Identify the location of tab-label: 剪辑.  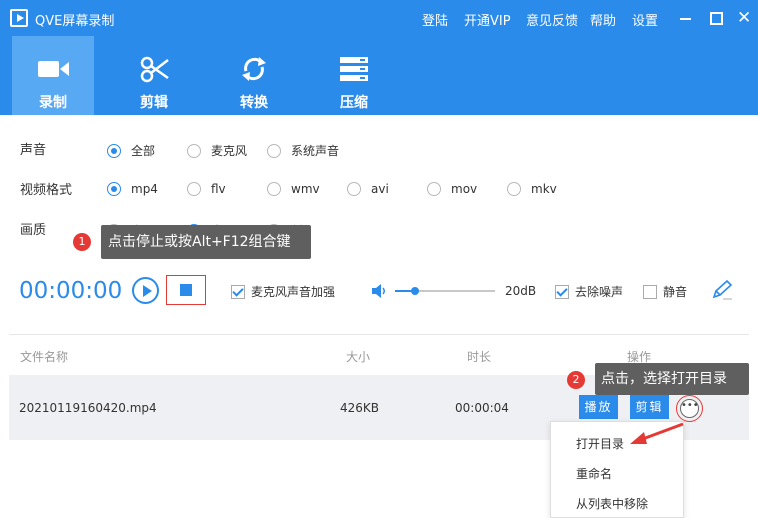
(154, 103).